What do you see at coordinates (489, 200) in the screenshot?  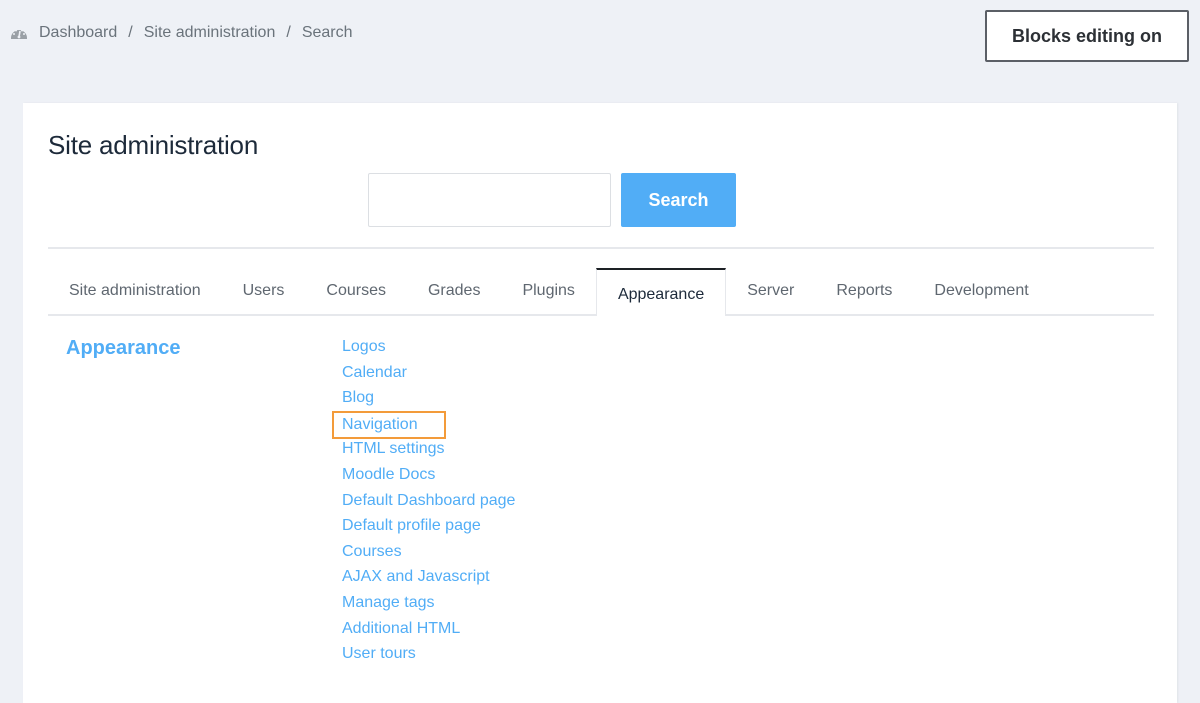 I see `admin-search-input` at bounding box center [489, 200].